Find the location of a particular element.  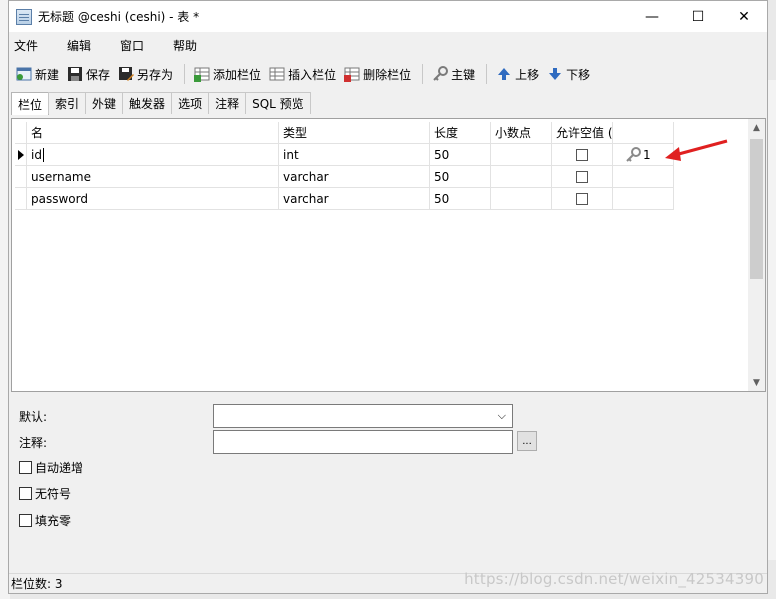

header-length: 长度 is located at coordinates (460, 133).